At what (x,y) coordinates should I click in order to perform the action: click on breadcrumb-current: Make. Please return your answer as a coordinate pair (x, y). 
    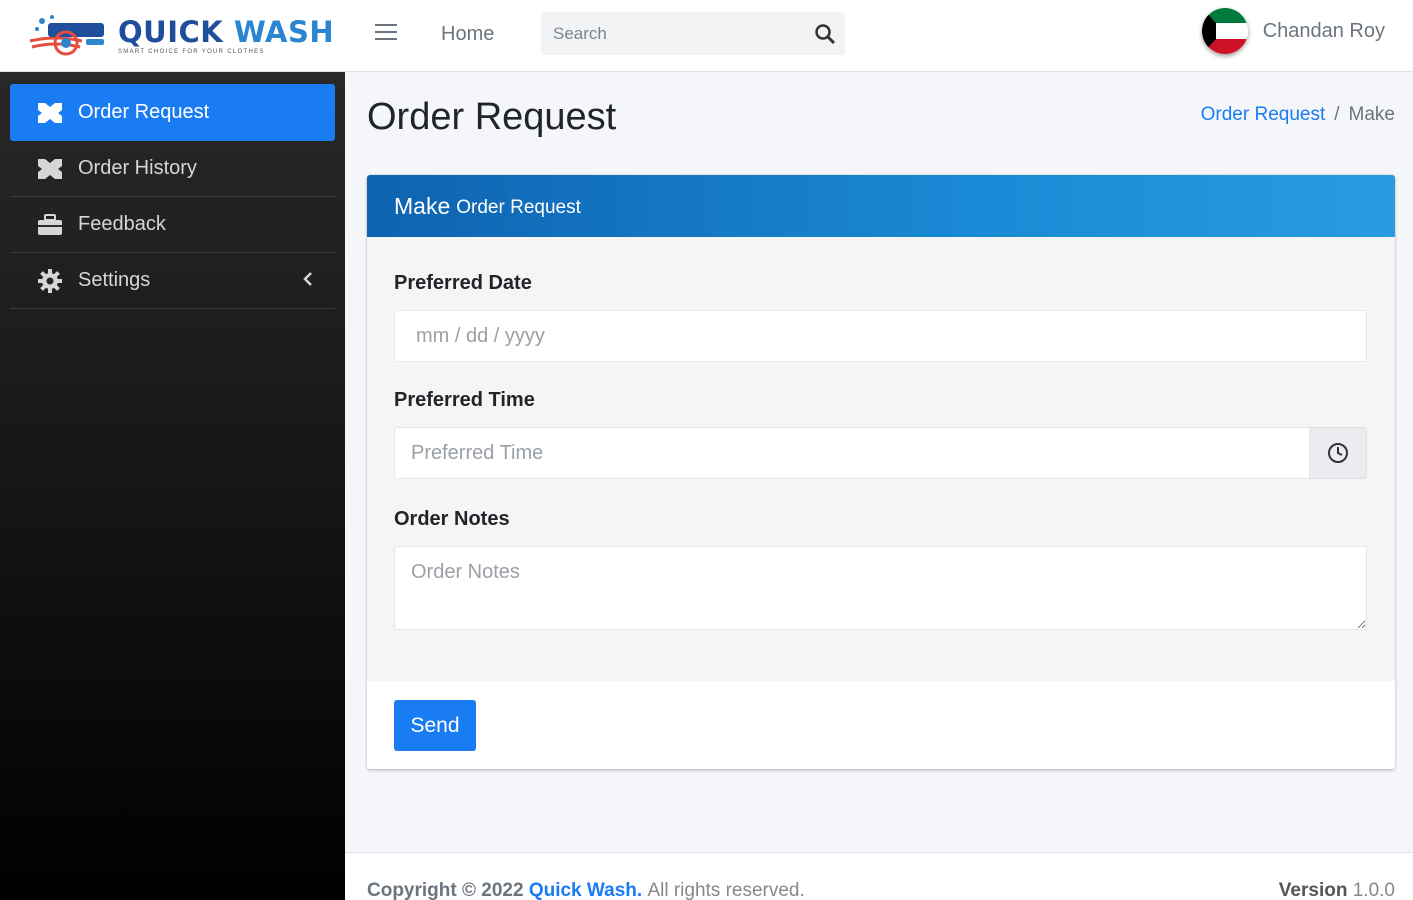
    Looking at the image, I should click on (1371, 114).